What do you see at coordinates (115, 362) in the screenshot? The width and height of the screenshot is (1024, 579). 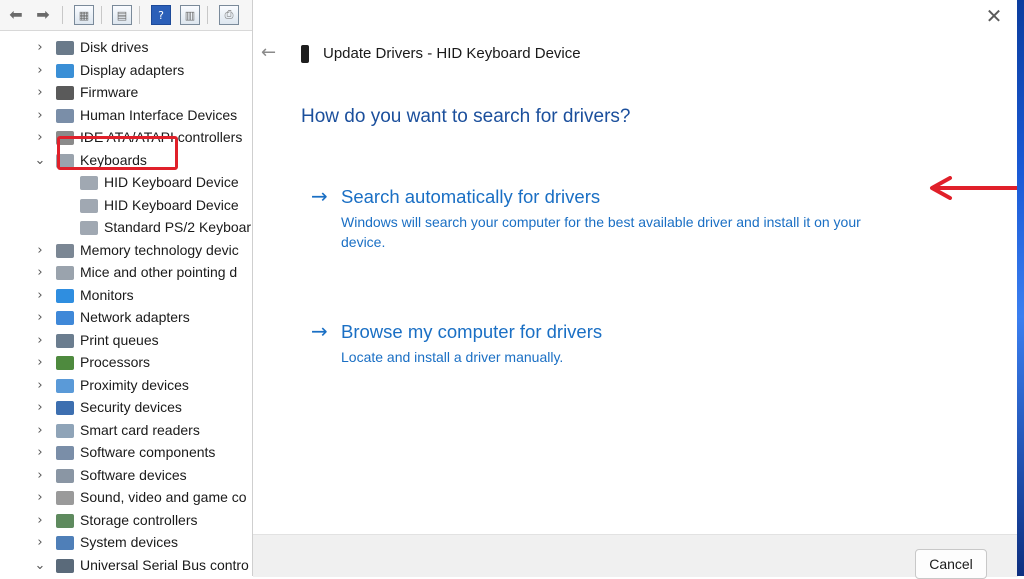 I see `tree-item-label: Processors` at bounding box center [115, 362].